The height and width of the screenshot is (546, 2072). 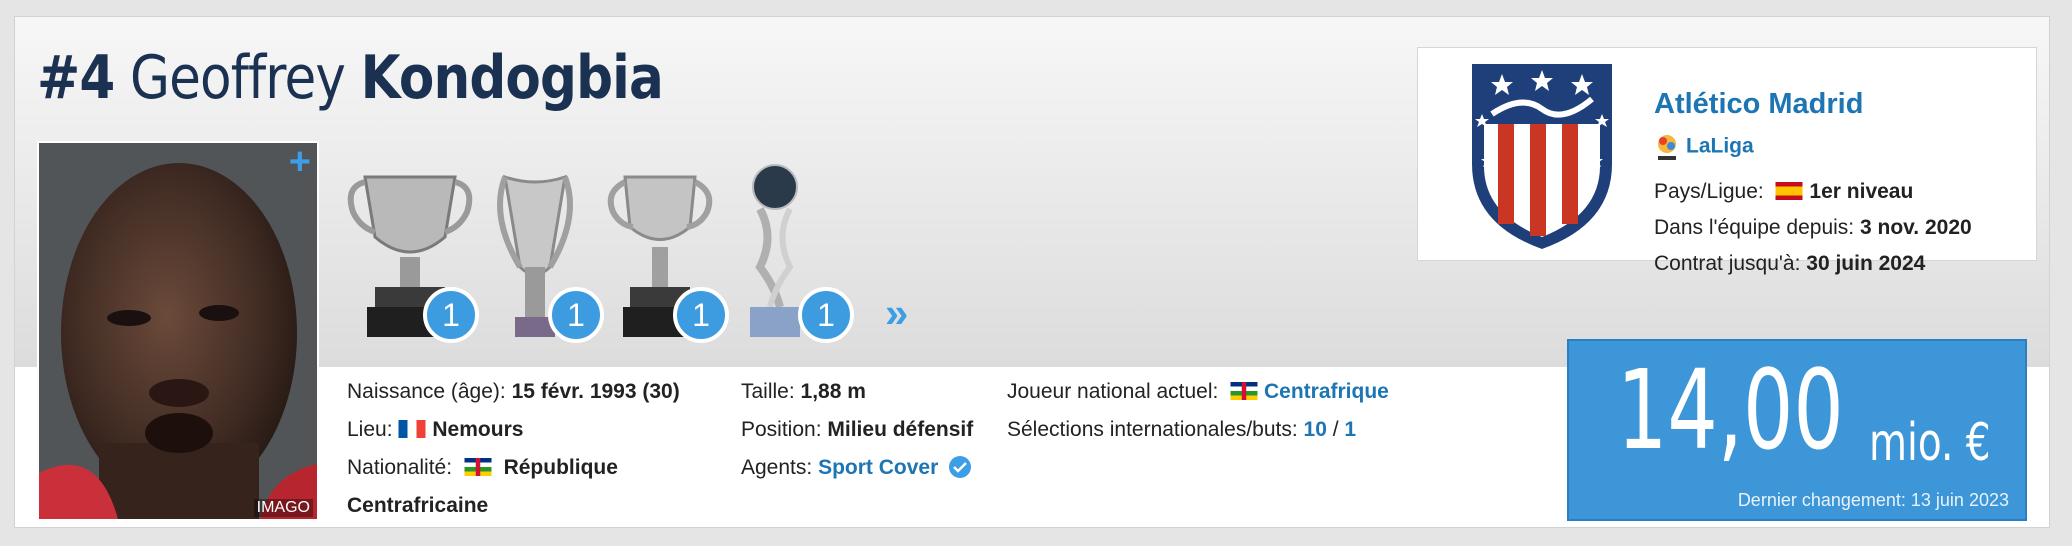 I want to click on national-player-row: Joueur national actuel: Centrafrique, so click(x=1198, y=392).